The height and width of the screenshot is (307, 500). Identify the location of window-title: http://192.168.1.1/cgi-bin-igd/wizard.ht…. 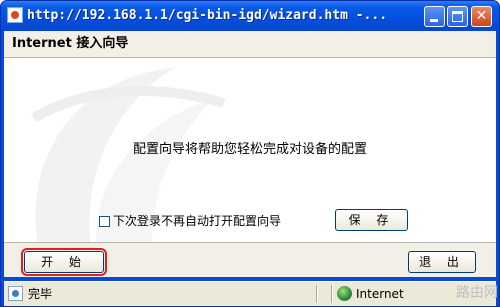
(207, 15).